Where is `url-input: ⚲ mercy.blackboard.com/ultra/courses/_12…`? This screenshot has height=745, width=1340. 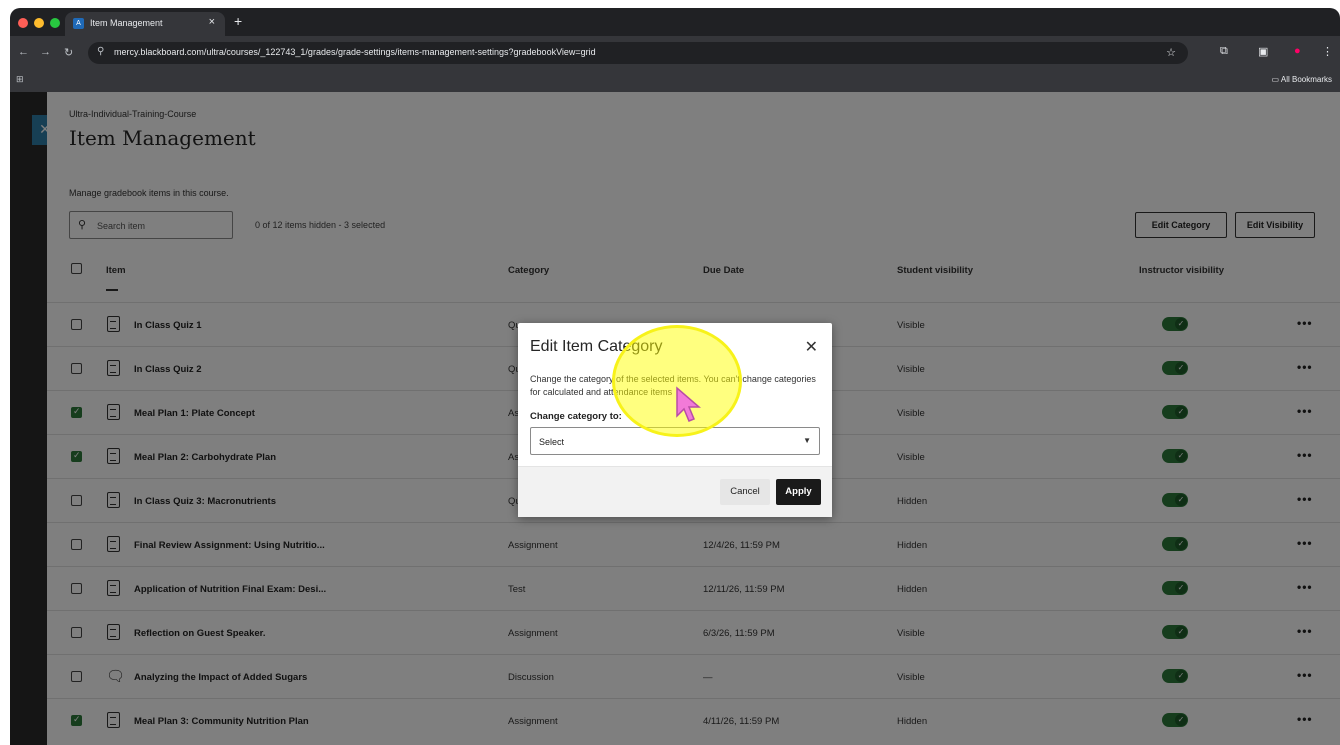 url-input: ⚲ mercy.blackboard.com/ultra/courses/_12… is located at coordinates (638, 53).